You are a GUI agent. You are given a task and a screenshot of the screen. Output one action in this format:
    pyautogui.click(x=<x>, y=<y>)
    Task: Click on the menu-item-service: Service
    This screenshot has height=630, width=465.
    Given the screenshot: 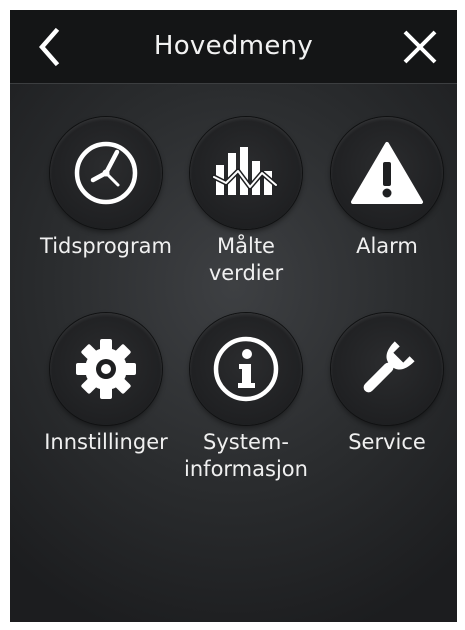 What is the action you would take?
    pyautogui.click(x=385, y=408)
    